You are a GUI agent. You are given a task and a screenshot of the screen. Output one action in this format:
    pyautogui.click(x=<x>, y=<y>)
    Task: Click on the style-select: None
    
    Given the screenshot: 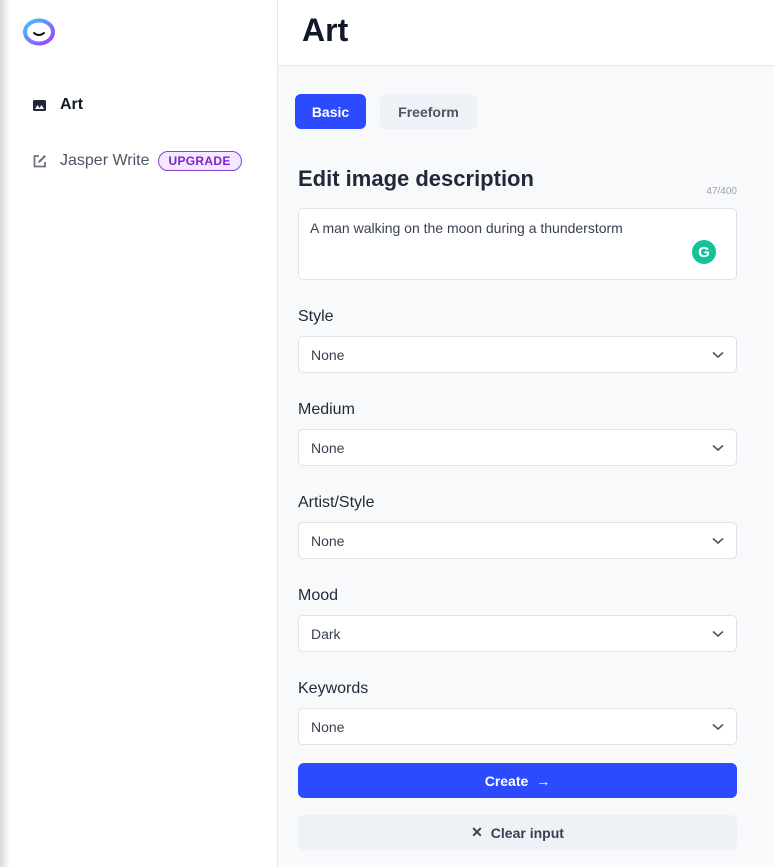 What is the action you would take?
    pyautogui.click(x=517, y=354)
    